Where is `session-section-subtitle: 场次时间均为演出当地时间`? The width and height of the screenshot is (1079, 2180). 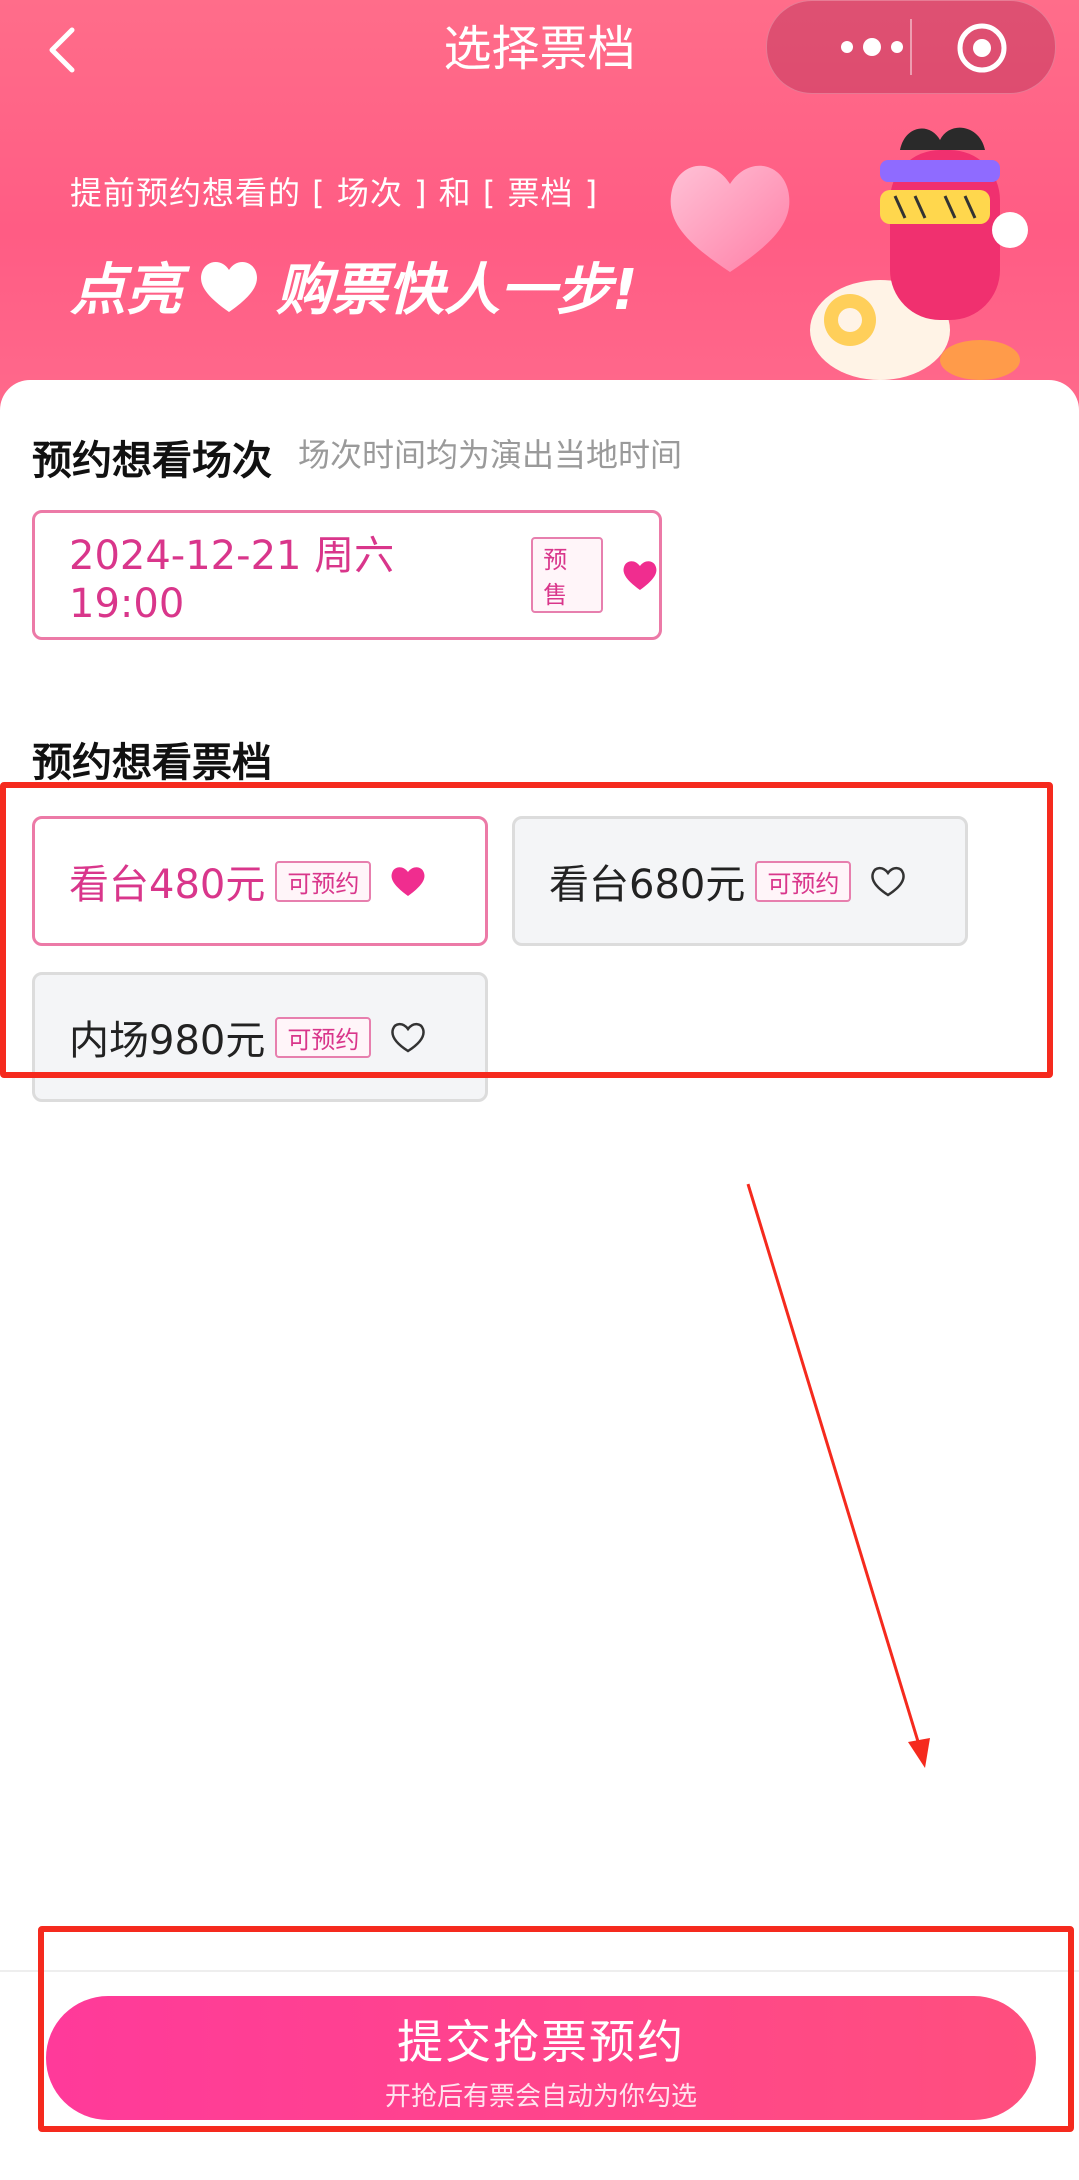
session-section-subtitle: 场次时间均为演出当地时间 is located at coordinates (490, 455).